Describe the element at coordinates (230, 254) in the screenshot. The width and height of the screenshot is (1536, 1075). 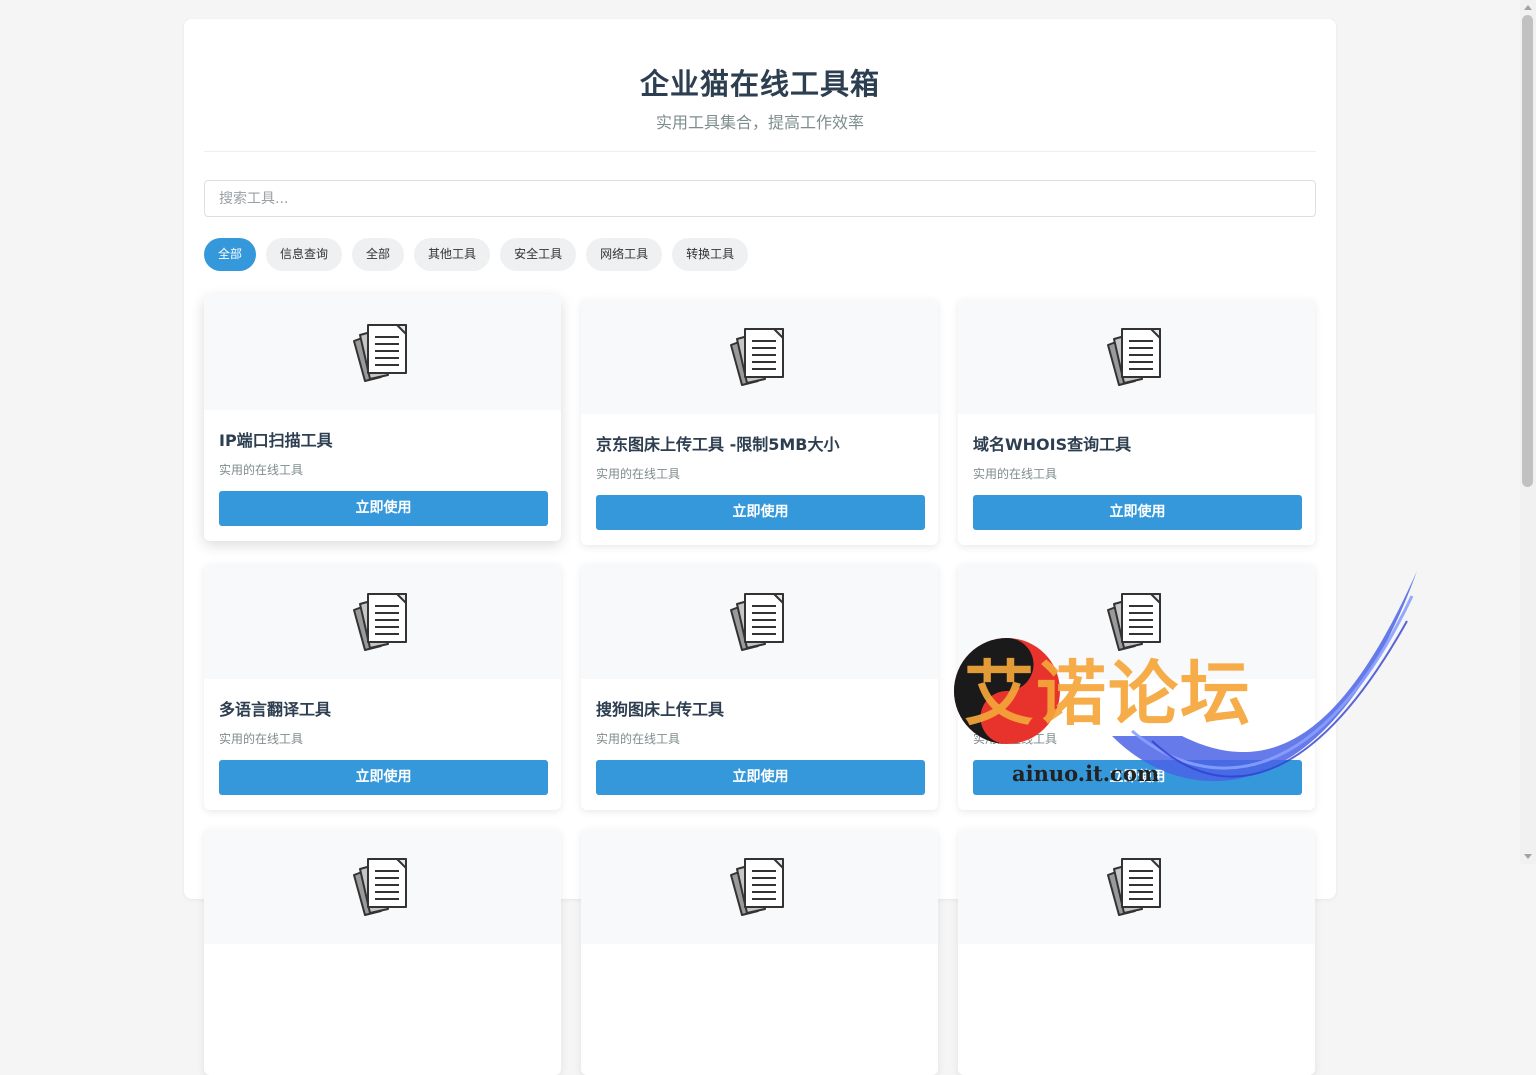
I see `category-all-button: 全部` at that location.